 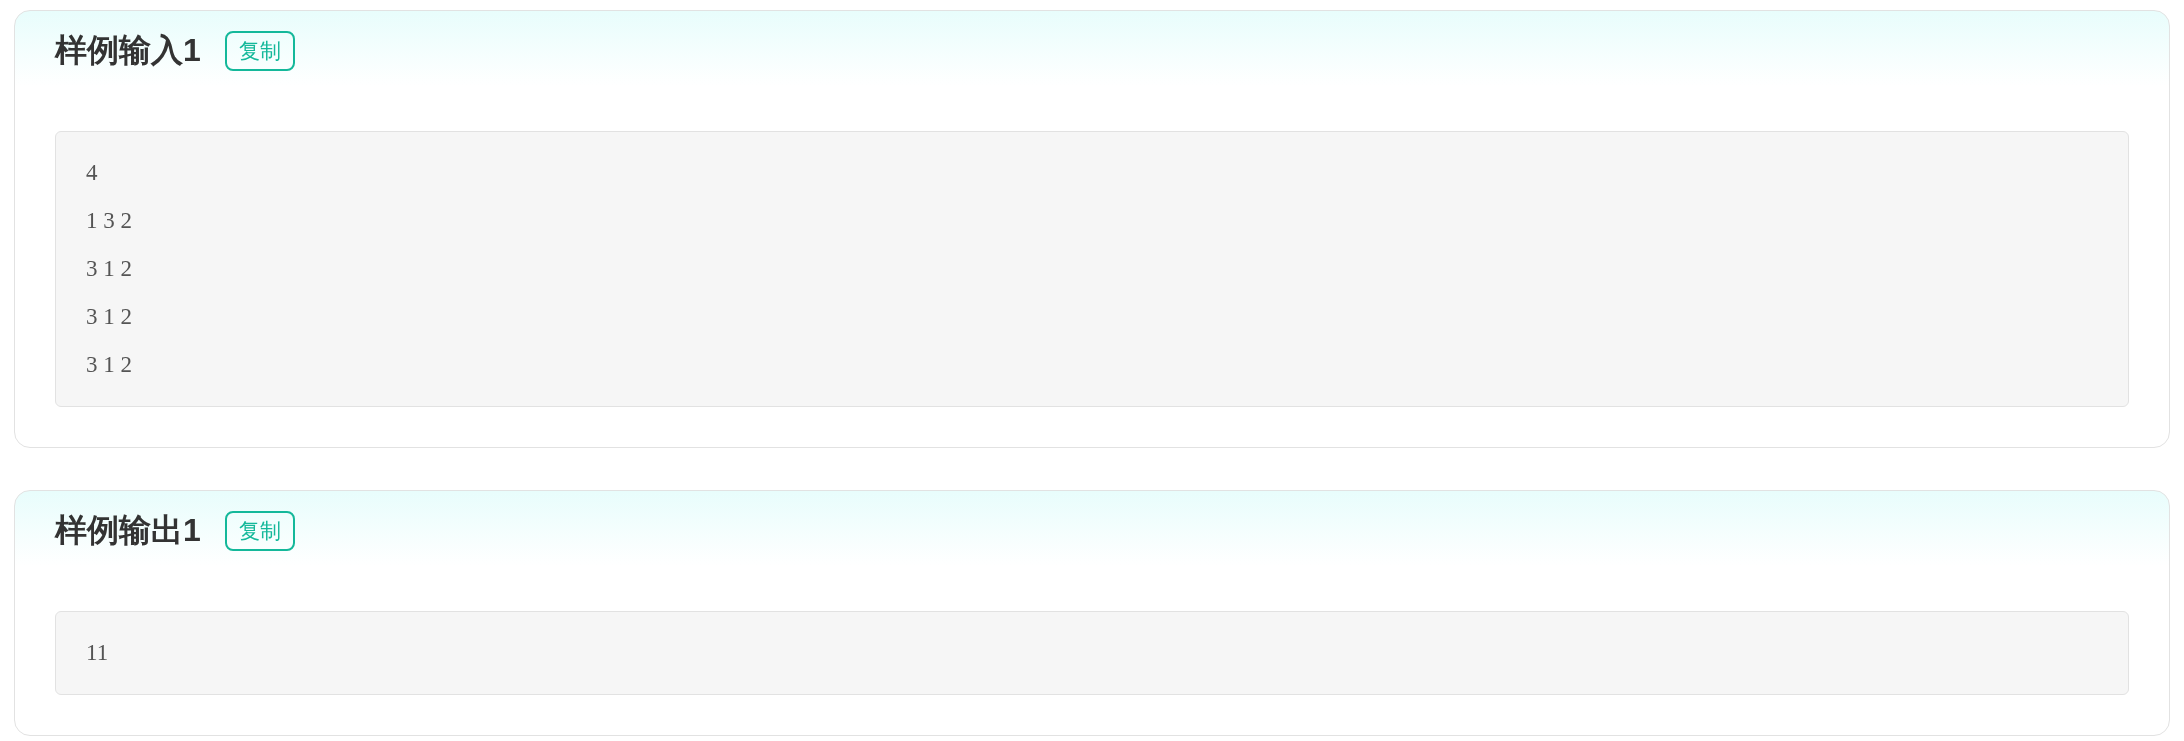 I want to click on code-line: 4, so click(x=92, y=173).